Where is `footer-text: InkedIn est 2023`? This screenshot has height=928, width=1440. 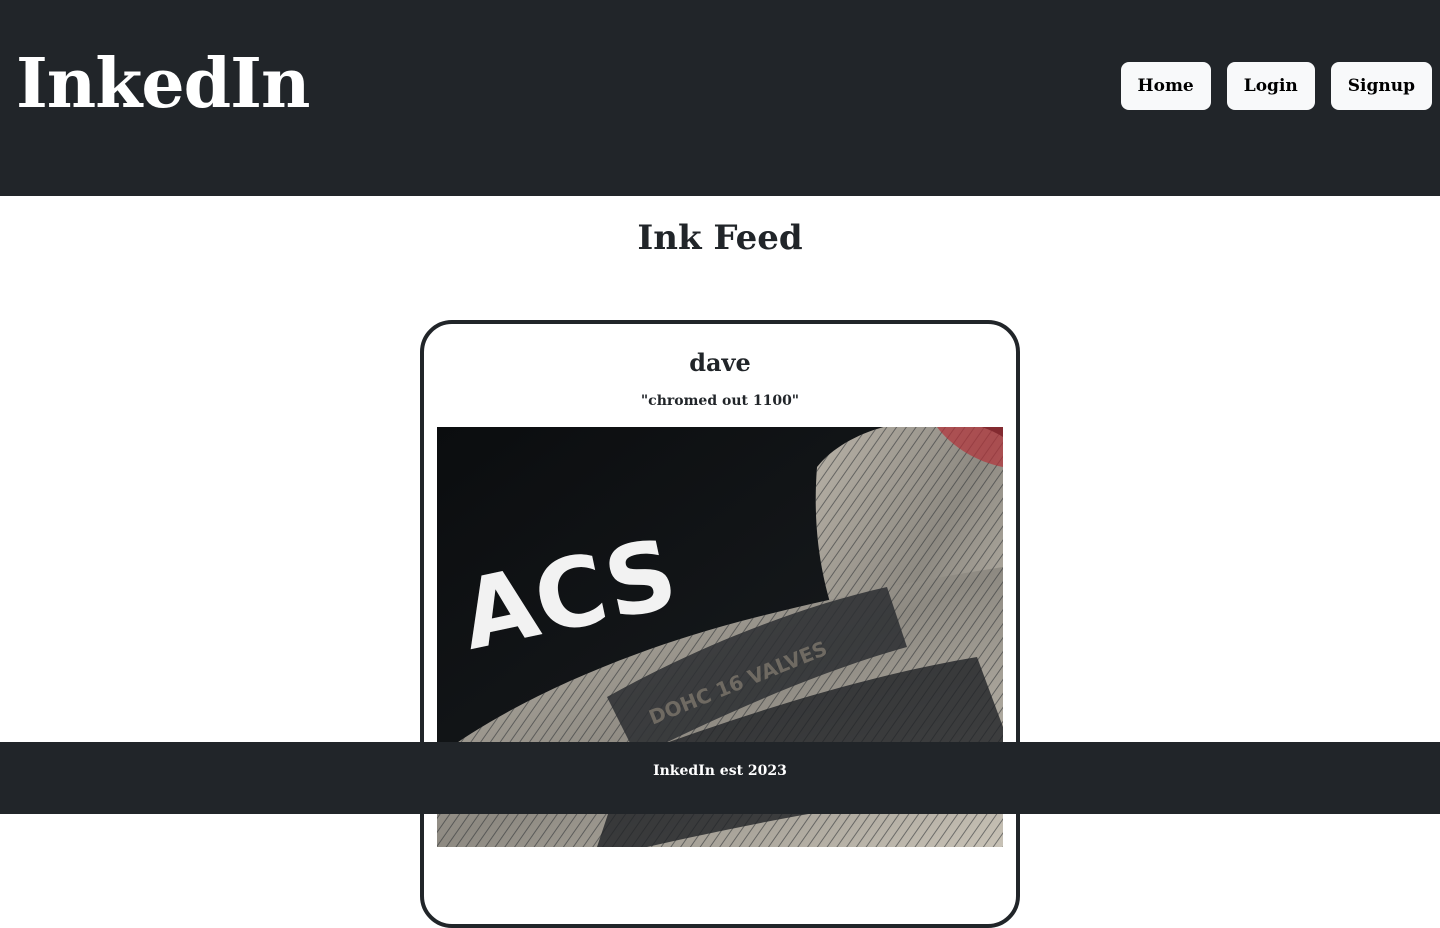
footer-text: InkedIn est 2023 is located at coordinates (720, 771).